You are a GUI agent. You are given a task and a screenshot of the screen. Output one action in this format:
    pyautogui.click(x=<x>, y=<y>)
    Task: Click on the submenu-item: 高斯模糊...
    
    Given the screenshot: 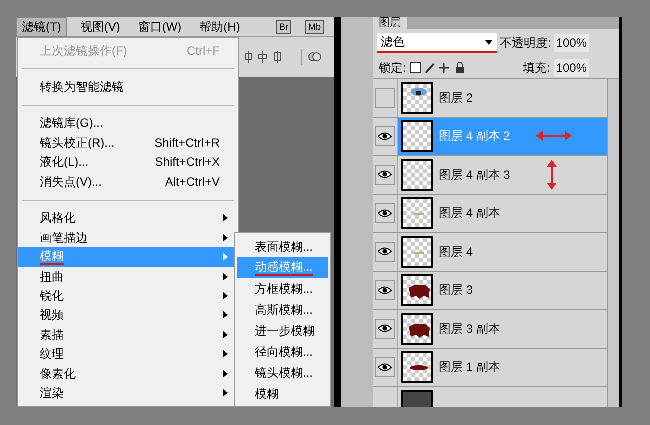 What is the action you would take?
    pyautogui.click(x=282, y=309)
    